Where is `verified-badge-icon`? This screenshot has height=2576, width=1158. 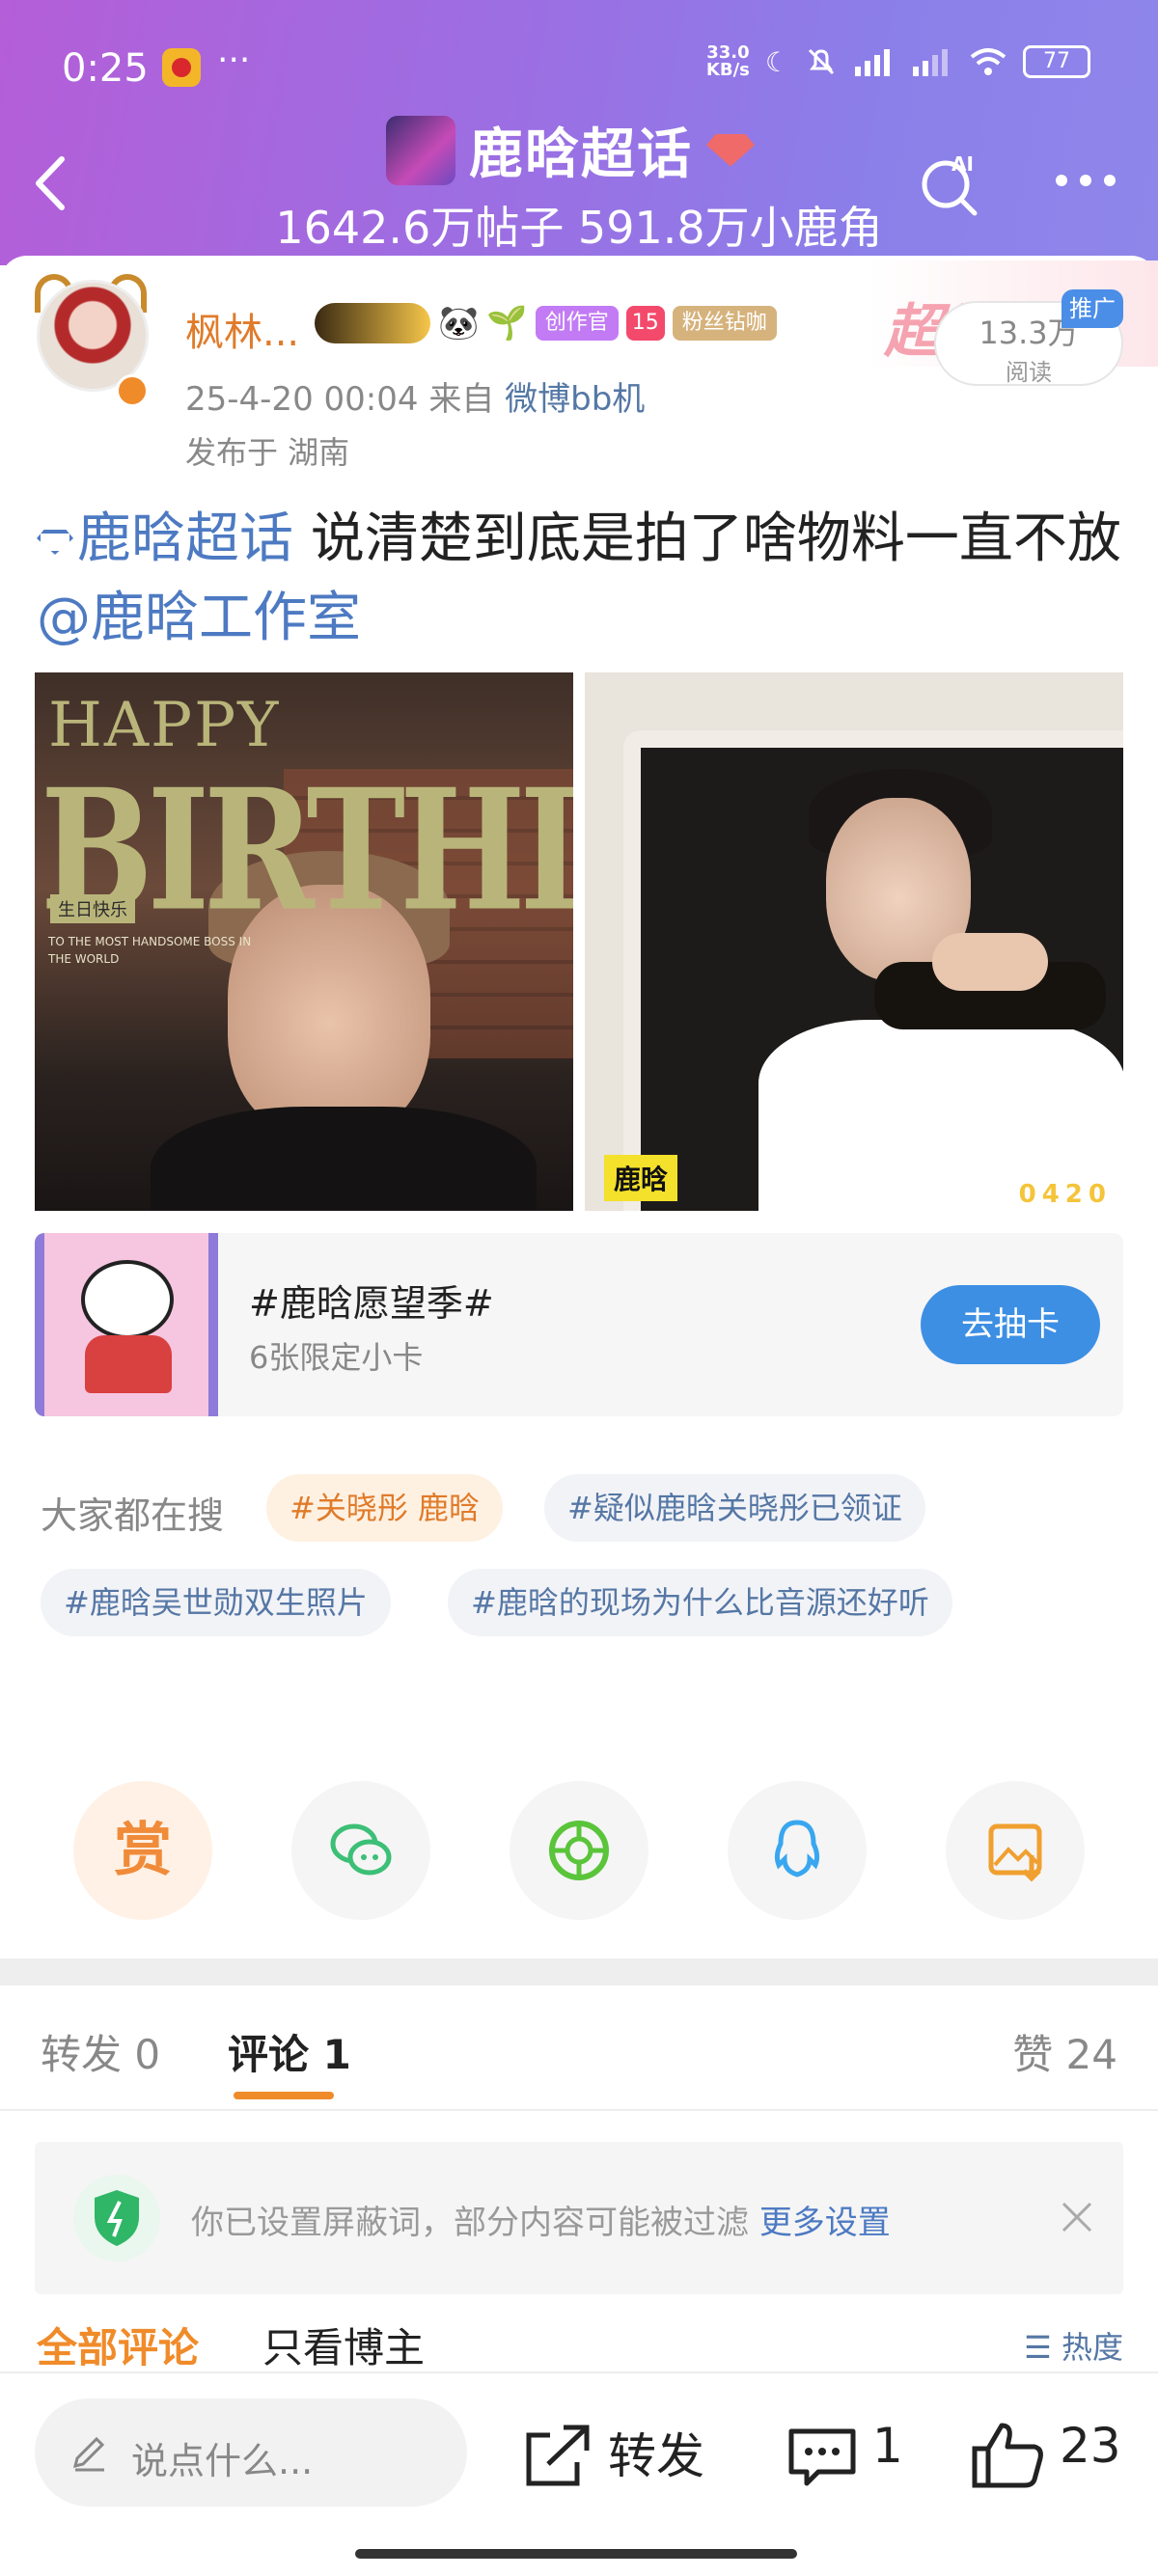 verified-badge-icon is located at coordinates (132, 391).